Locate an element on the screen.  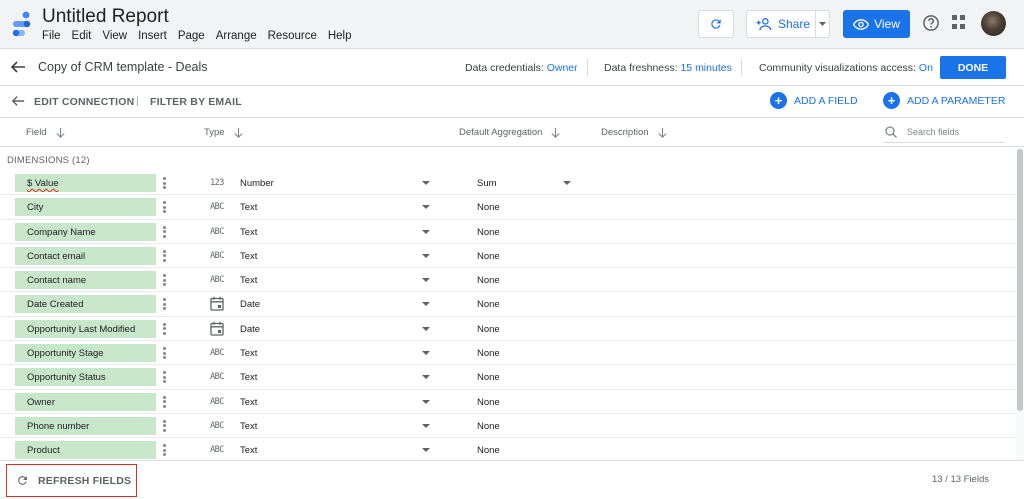
table-row: Opportunity Stage ABC Text None is located at coordinates (507, 353).